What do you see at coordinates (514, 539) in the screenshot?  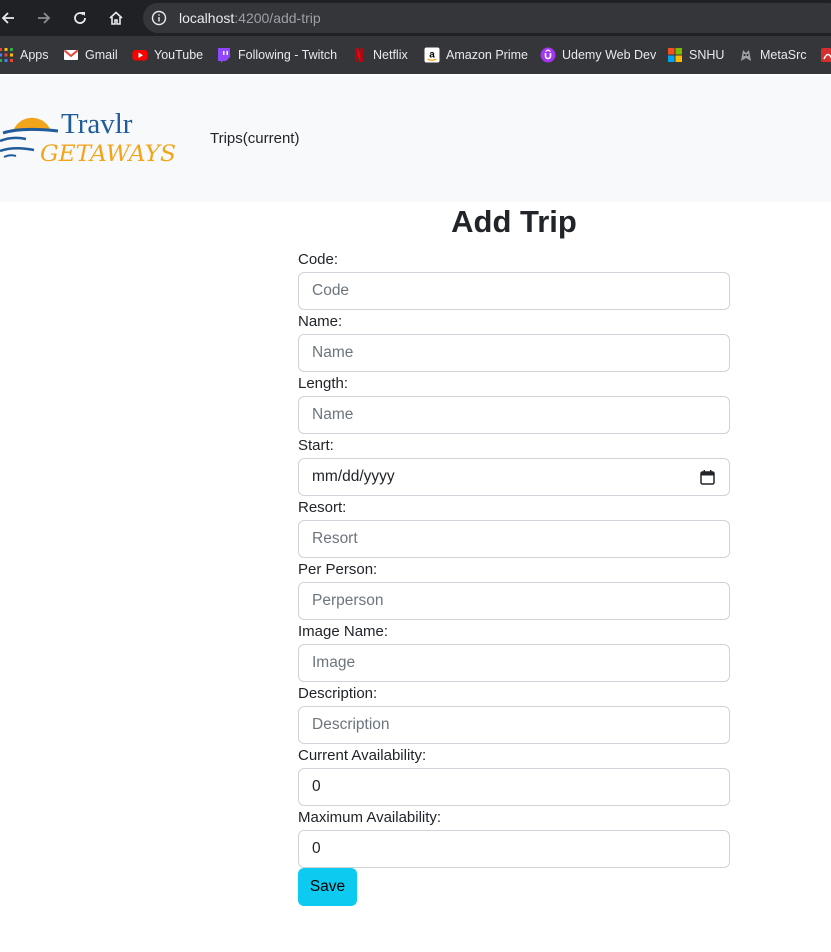 I see `resort-input: Resort` at bounding box center [514, 539].